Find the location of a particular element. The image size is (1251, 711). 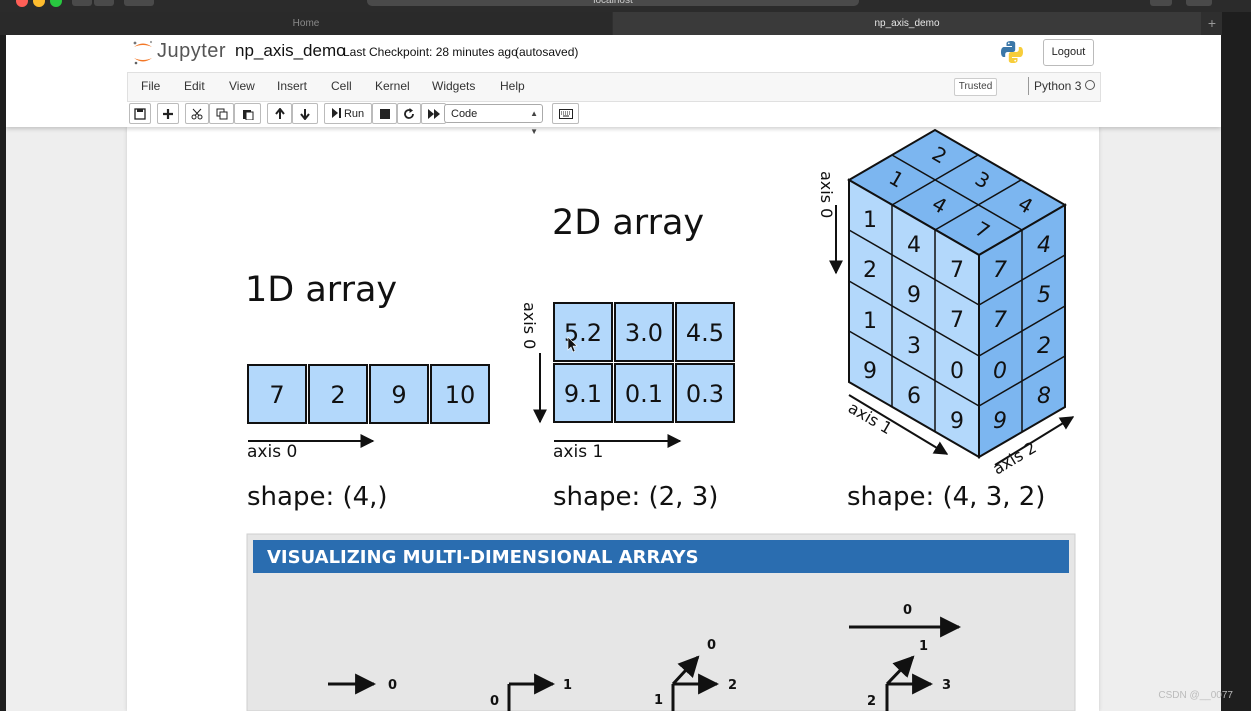

step-forward-icon is located at coordinates (336, 113).